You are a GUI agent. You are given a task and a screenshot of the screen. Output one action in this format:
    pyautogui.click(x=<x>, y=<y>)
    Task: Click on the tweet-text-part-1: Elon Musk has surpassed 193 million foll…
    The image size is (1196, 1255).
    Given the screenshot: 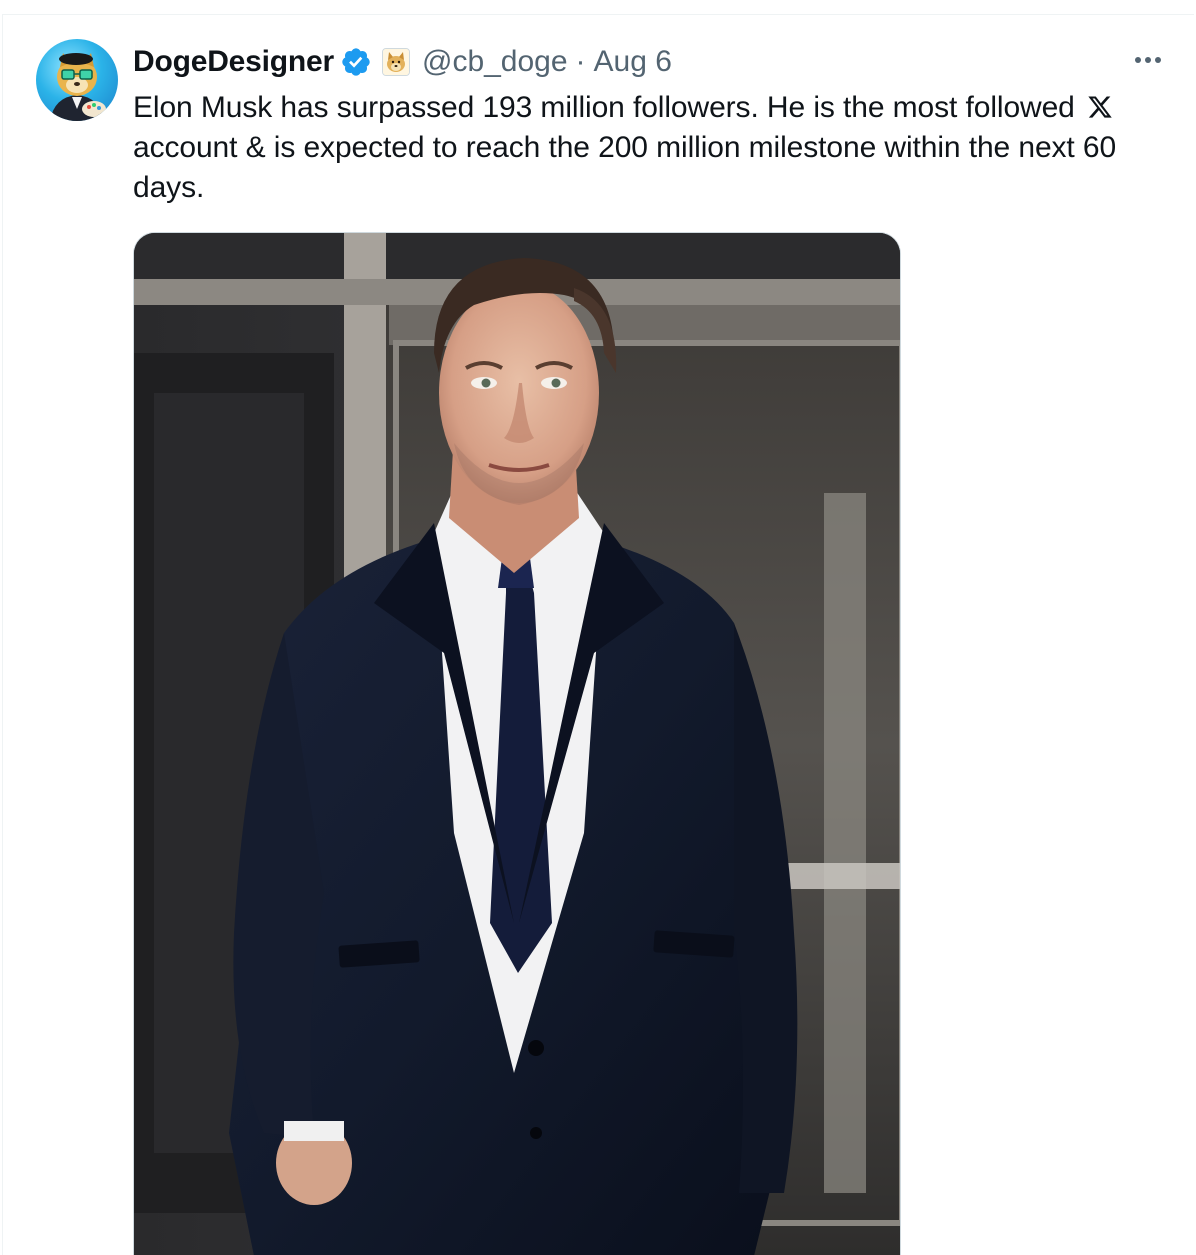 What is the action you would take?
    pyautogui.click(x=604, y=107)
    